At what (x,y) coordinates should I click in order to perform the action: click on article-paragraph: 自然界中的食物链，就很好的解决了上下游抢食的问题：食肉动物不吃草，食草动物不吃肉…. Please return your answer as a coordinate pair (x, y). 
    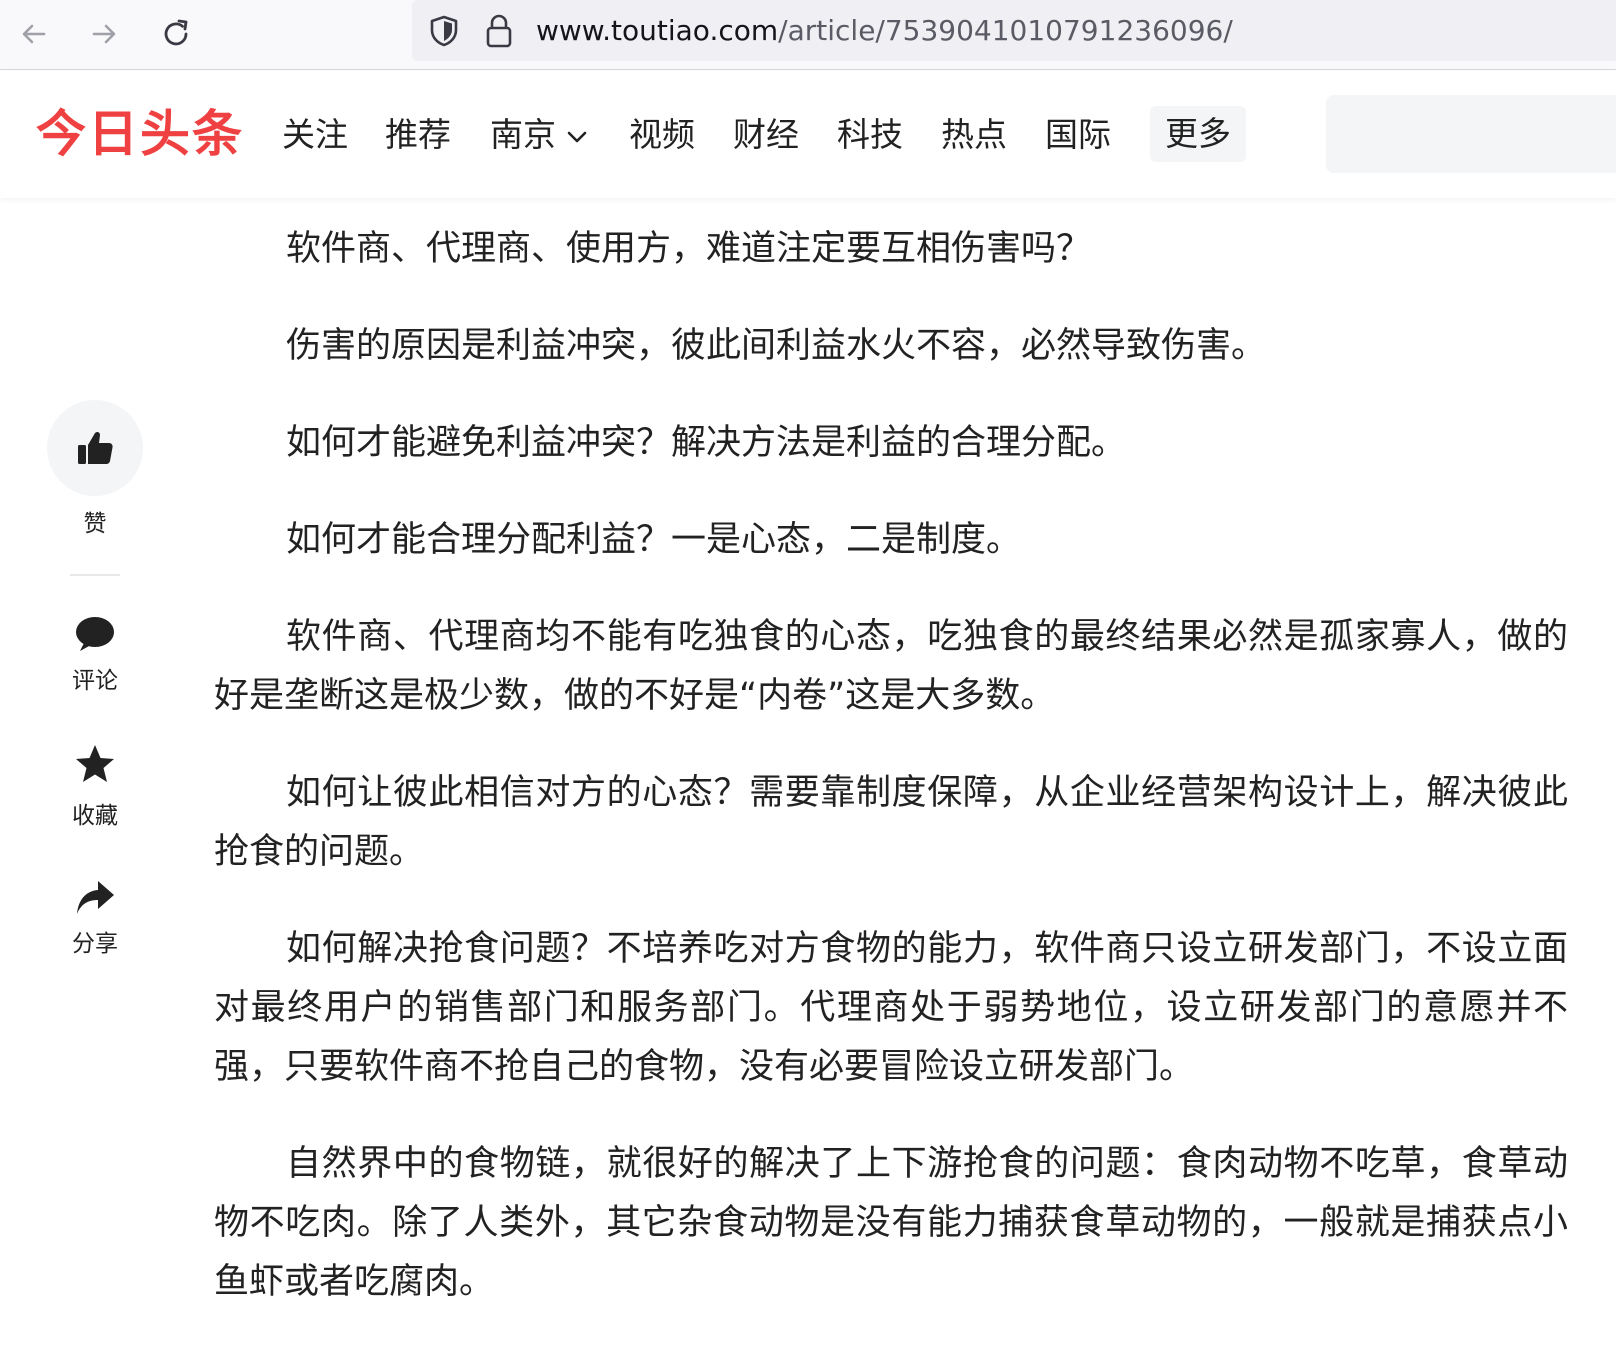
    Looking at the image, I should click on (891, 1223).